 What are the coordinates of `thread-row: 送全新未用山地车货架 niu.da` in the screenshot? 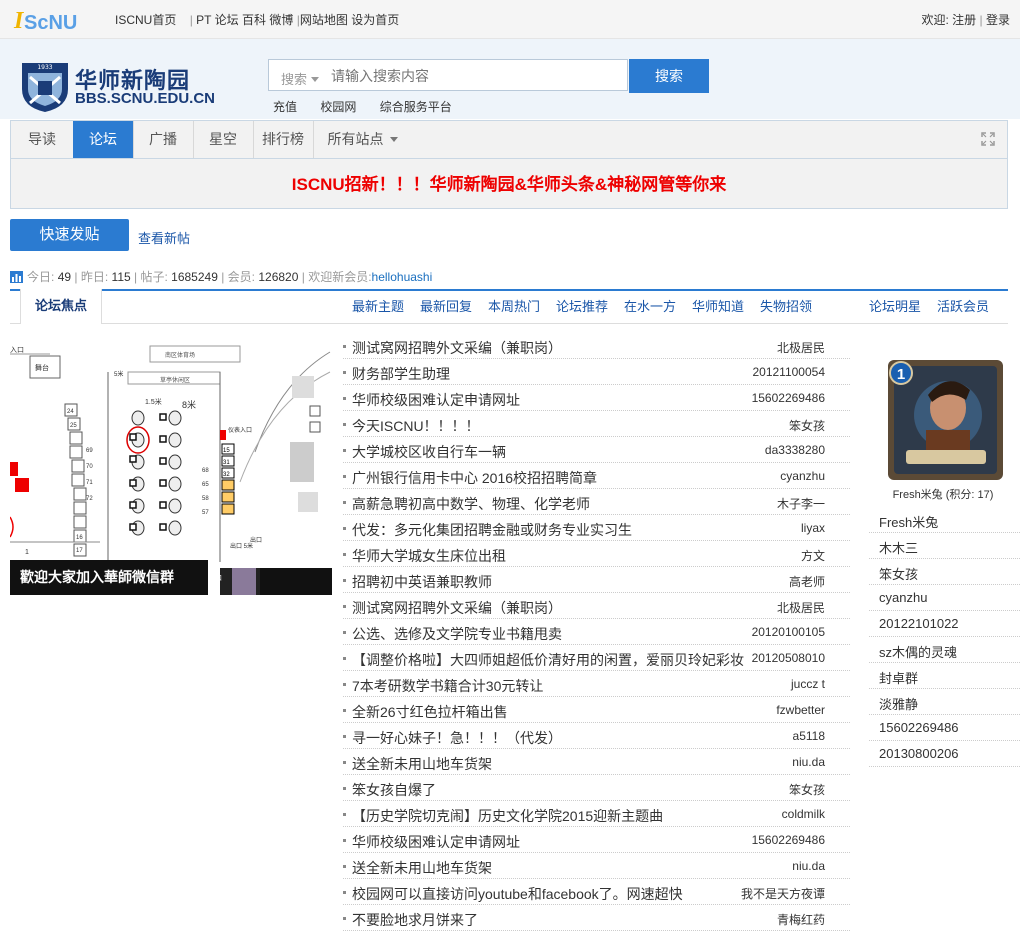 It's located at (596, 762).